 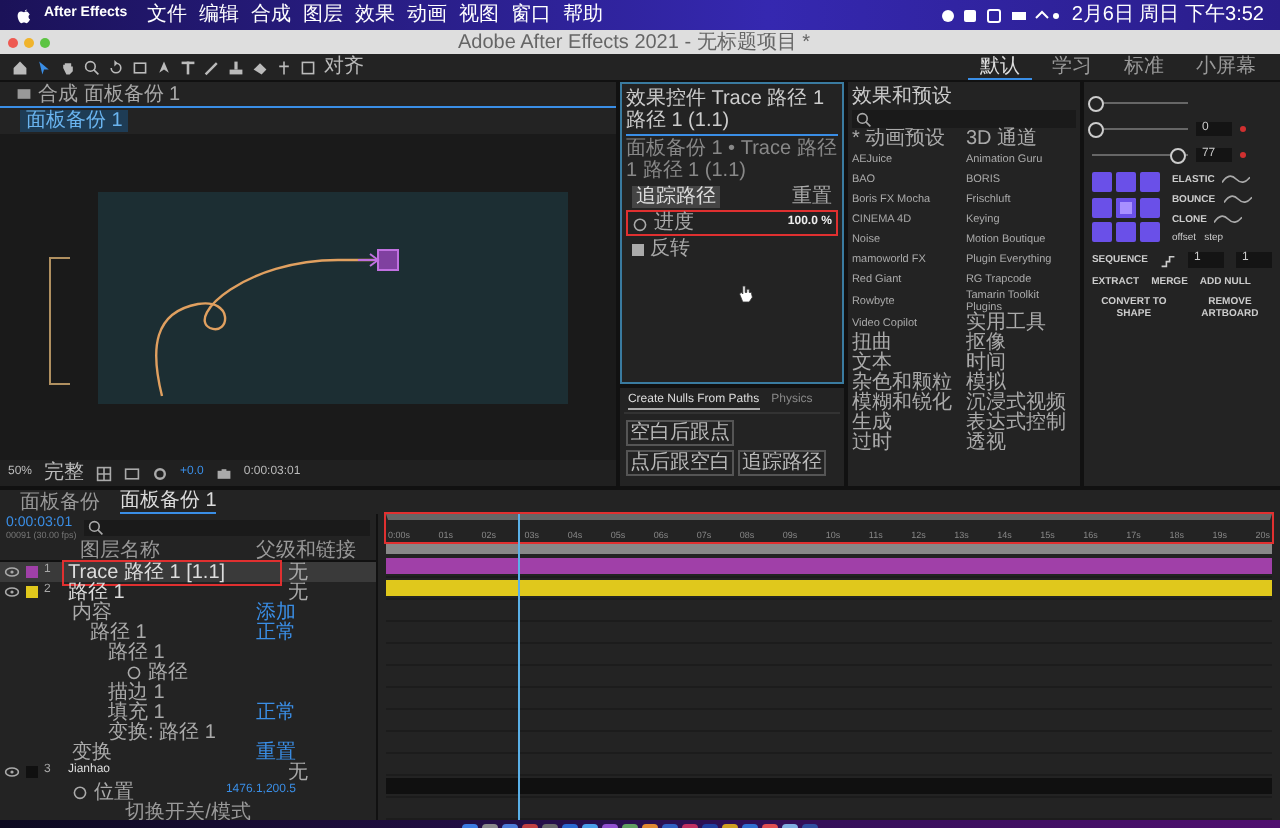 What do you see at coordinates (140, 67) in the screenshot?
I see `rectangle-tool-icon` at bounding box center [140, 67].